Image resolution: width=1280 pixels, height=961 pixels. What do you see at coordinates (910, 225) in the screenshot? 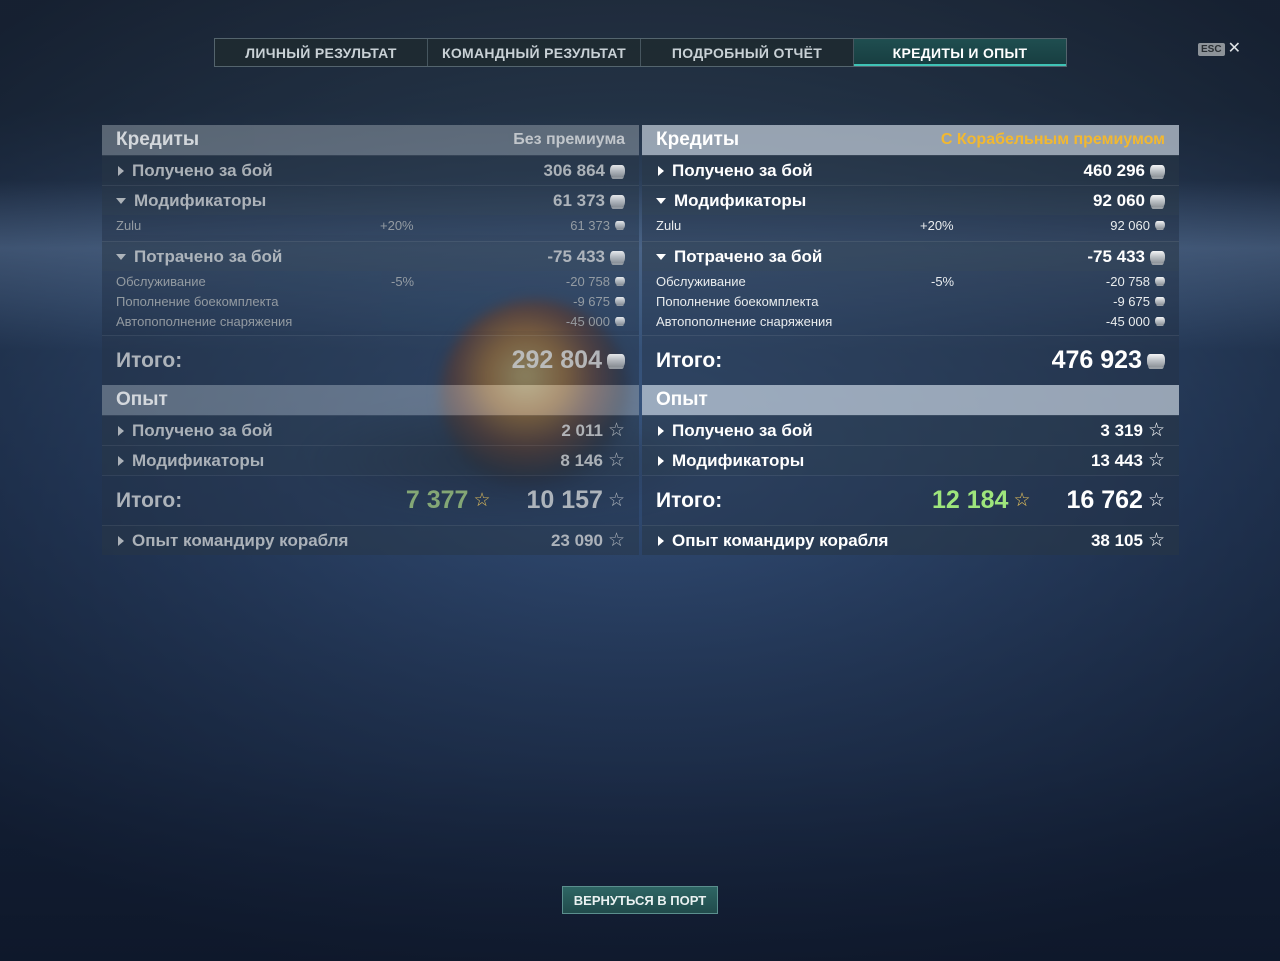
I see `modifier-item: Zulu +20% 92 060` at bounding box center [910, 225].